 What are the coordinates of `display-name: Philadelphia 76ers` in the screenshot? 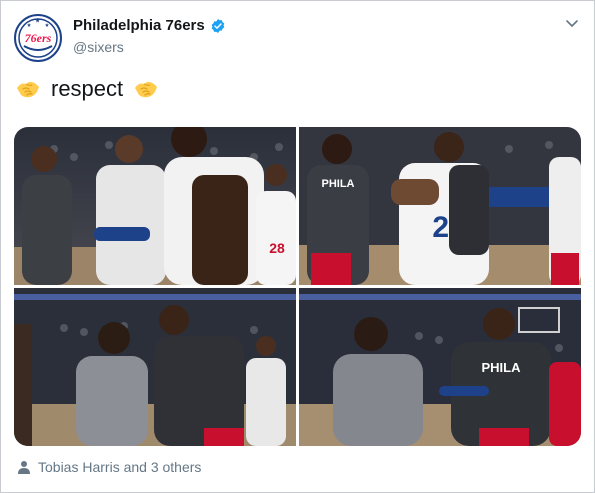 It's located at (139, 25).